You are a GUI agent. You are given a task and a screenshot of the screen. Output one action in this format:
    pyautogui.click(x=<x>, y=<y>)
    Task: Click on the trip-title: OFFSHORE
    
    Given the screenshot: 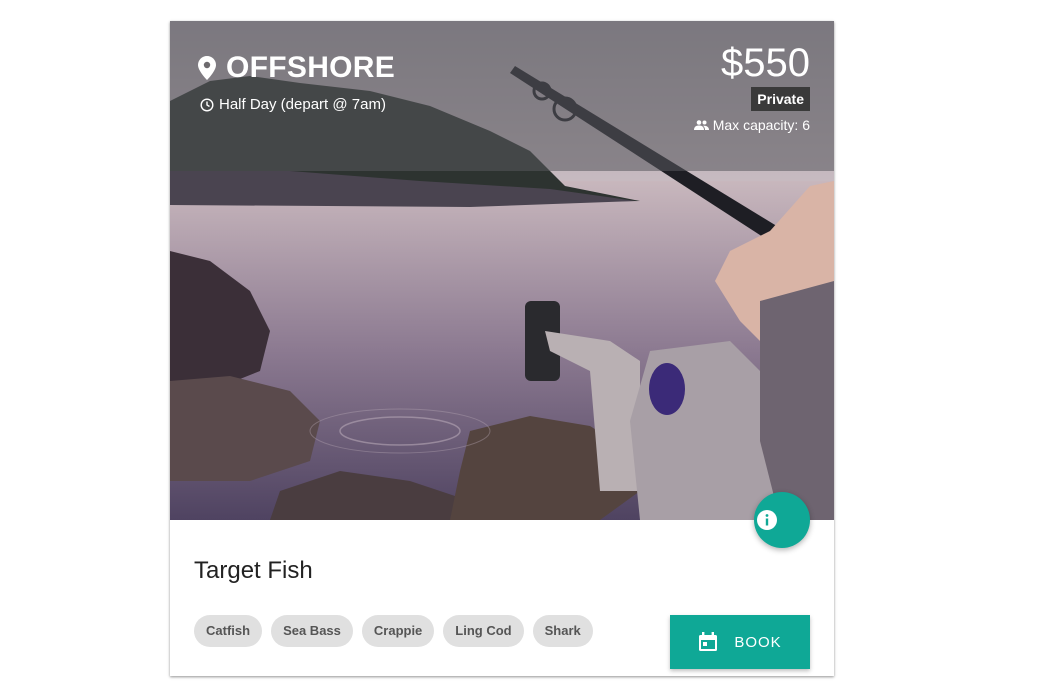 What is the action you would take?
    pyautogui.click(x=311, y=67)
    